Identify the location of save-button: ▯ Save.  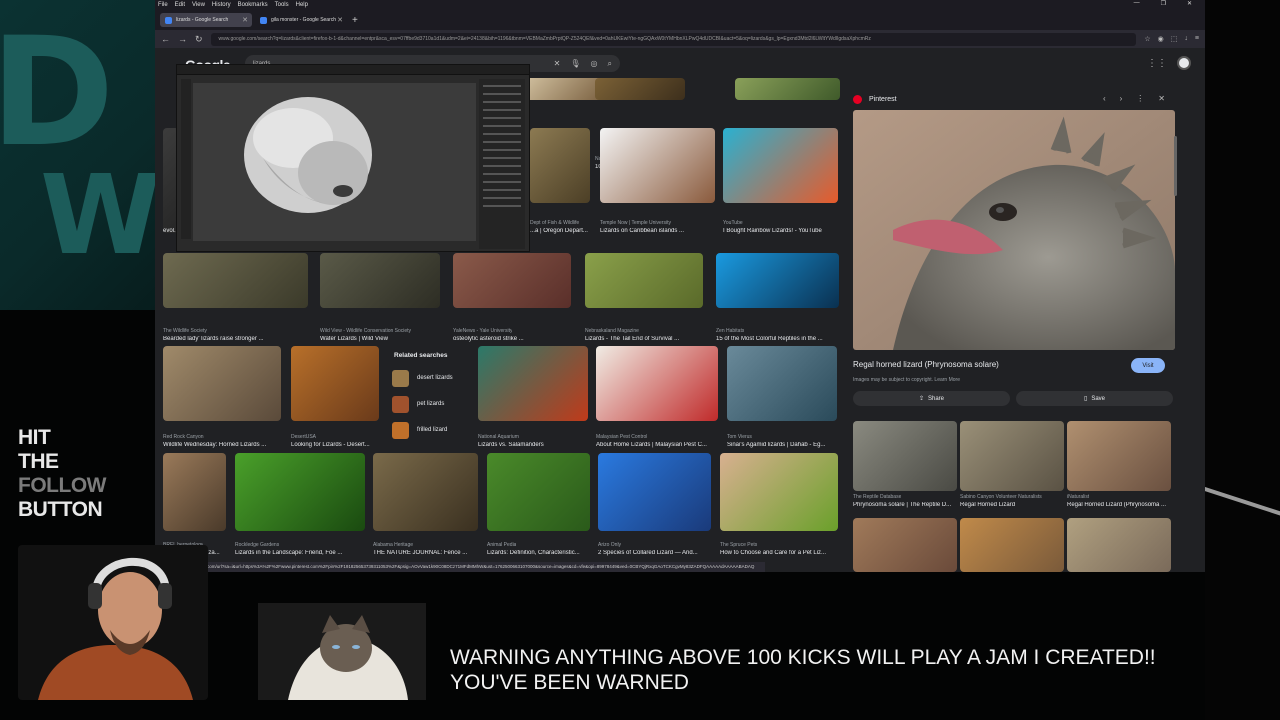
(1094, 398).